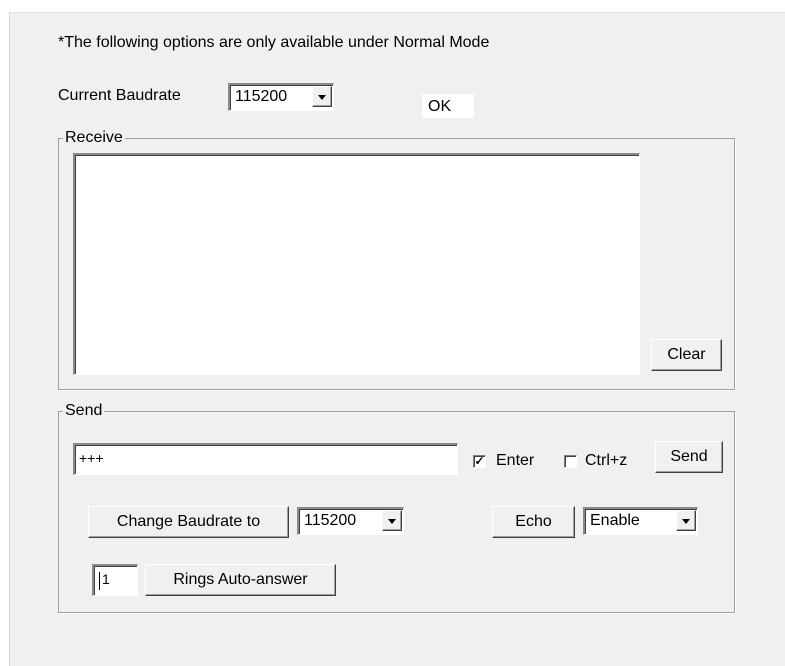 This screenshot has height=666, width=785. I want to click on status-text: OK, so click(440, 106).